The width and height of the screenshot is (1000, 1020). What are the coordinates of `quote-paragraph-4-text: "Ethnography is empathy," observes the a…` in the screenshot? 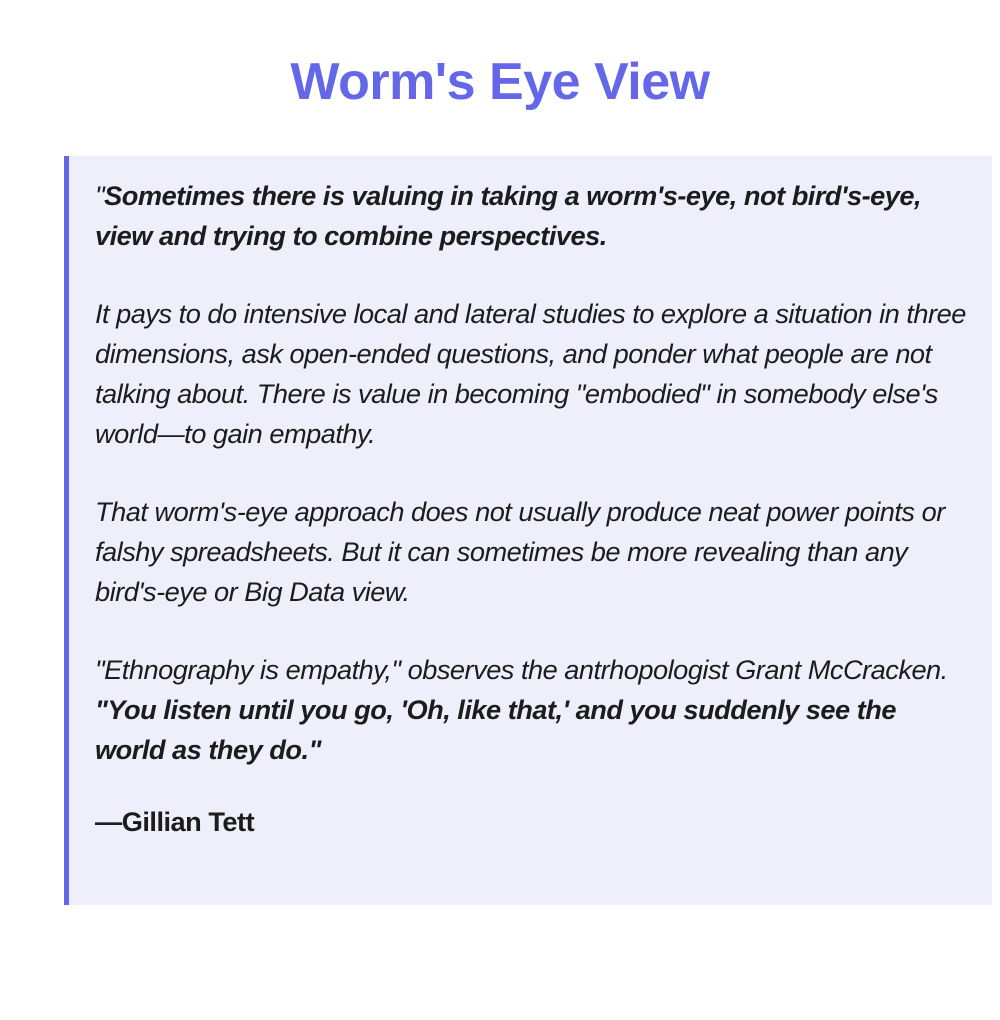 It's located at (521, 669).